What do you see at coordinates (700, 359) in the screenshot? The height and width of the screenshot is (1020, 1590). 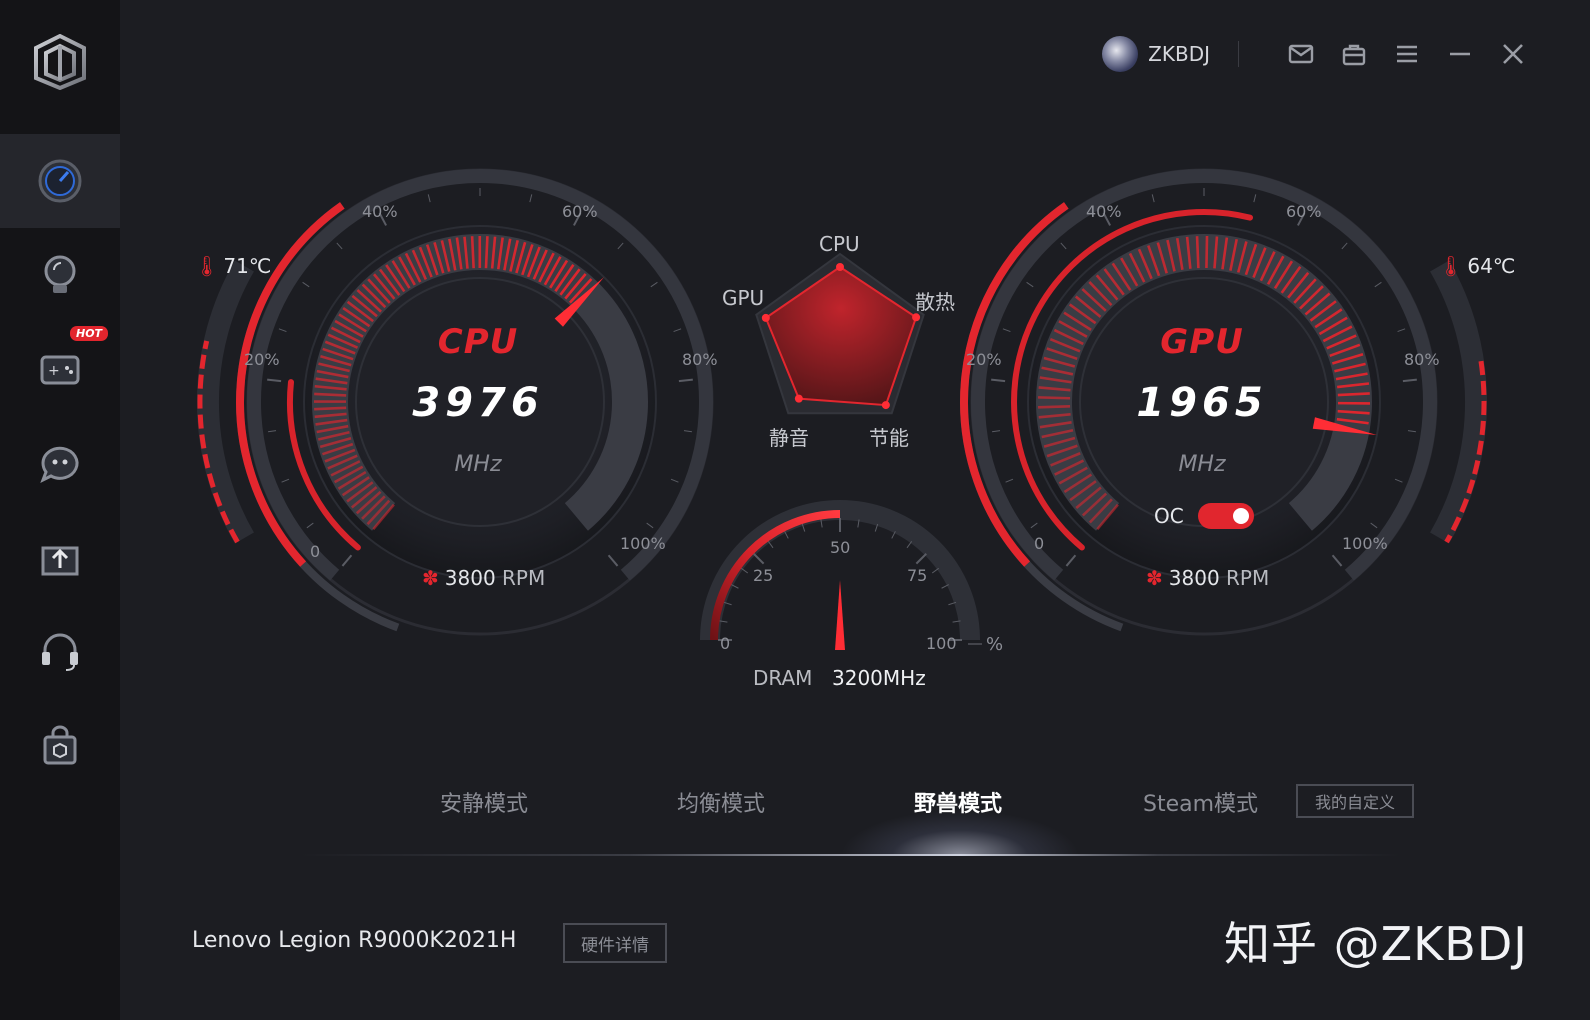 I see `cpu-scale-80: 80%` at bounding box center [700, 359].